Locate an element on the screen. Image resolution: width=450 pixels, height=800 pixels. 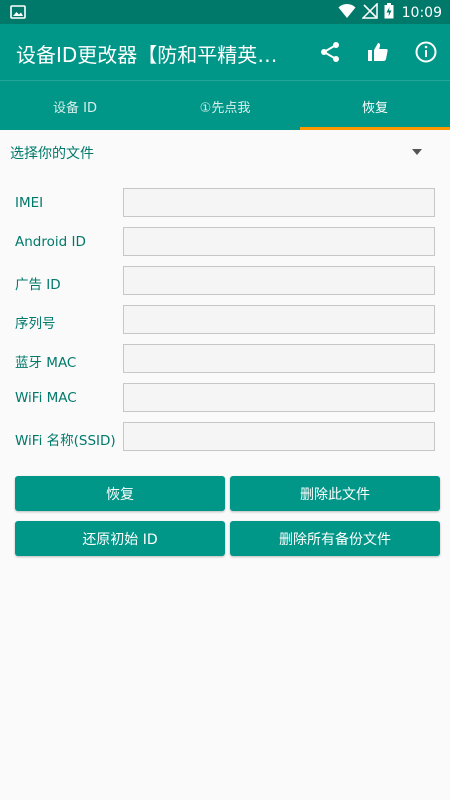
active-tab-indicator is located at coordinates (375, 128).